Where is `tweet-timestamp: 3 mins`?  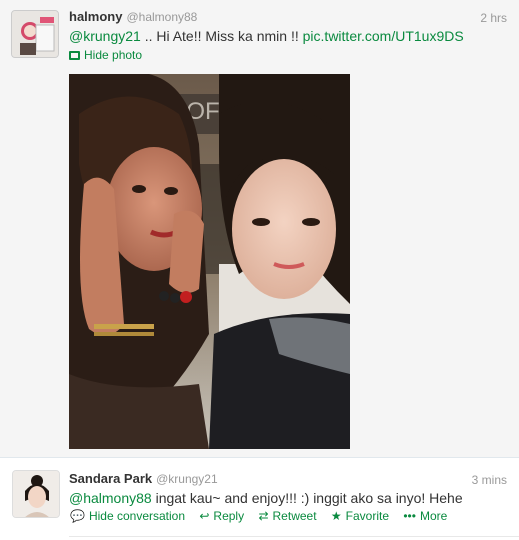
tweet-timestamp: 3 mins is located at coordinates (489, 480).